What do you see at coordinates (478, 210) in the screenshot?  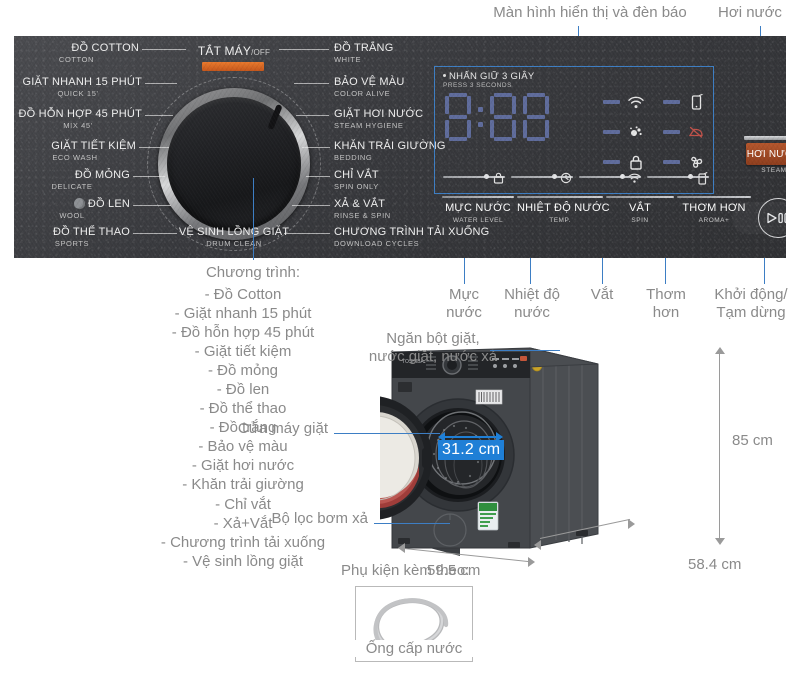 I see `function-water-level: MỰC NƯỚC WATER LEVEL` at bounding box center [478, 210].